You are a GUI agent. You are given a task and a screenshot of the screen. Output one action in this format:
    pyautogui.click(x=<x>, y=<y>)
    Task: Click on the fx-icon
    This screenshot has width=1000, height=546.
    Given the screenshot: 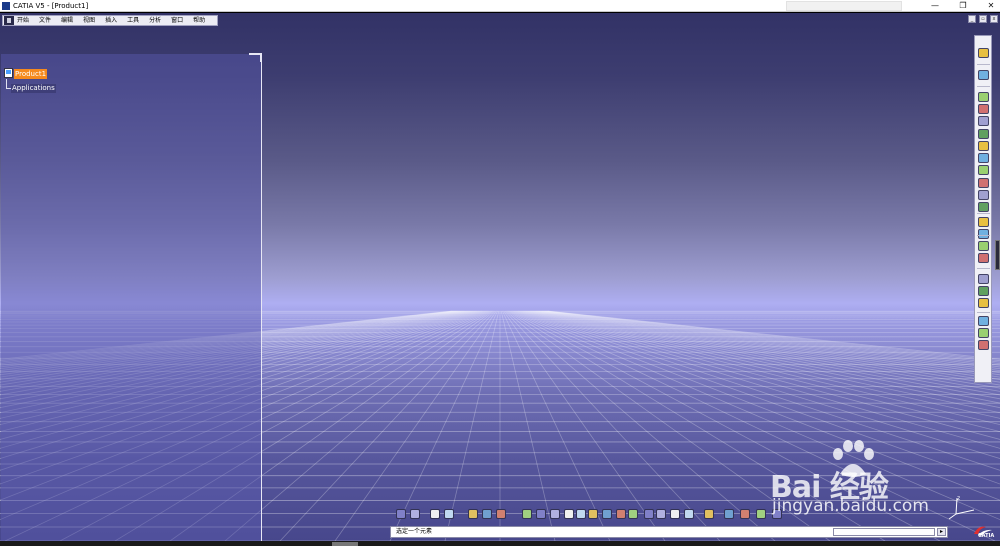 What is the action you would take?
    pyautogui.click(x=435, y=514)
    